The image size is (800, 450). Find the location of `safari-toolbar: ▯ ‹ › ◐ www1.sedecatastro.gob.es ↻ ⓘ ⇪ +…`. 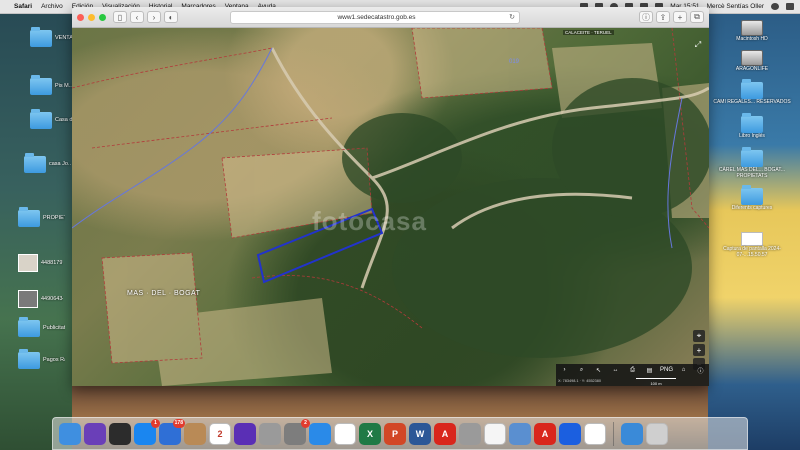

safari-toolbar: ▯ ‹ › ◐ www1.sedecatastro.gob.es ↻ ⓘ ⇪ +… is located at coordinates (390, 17).